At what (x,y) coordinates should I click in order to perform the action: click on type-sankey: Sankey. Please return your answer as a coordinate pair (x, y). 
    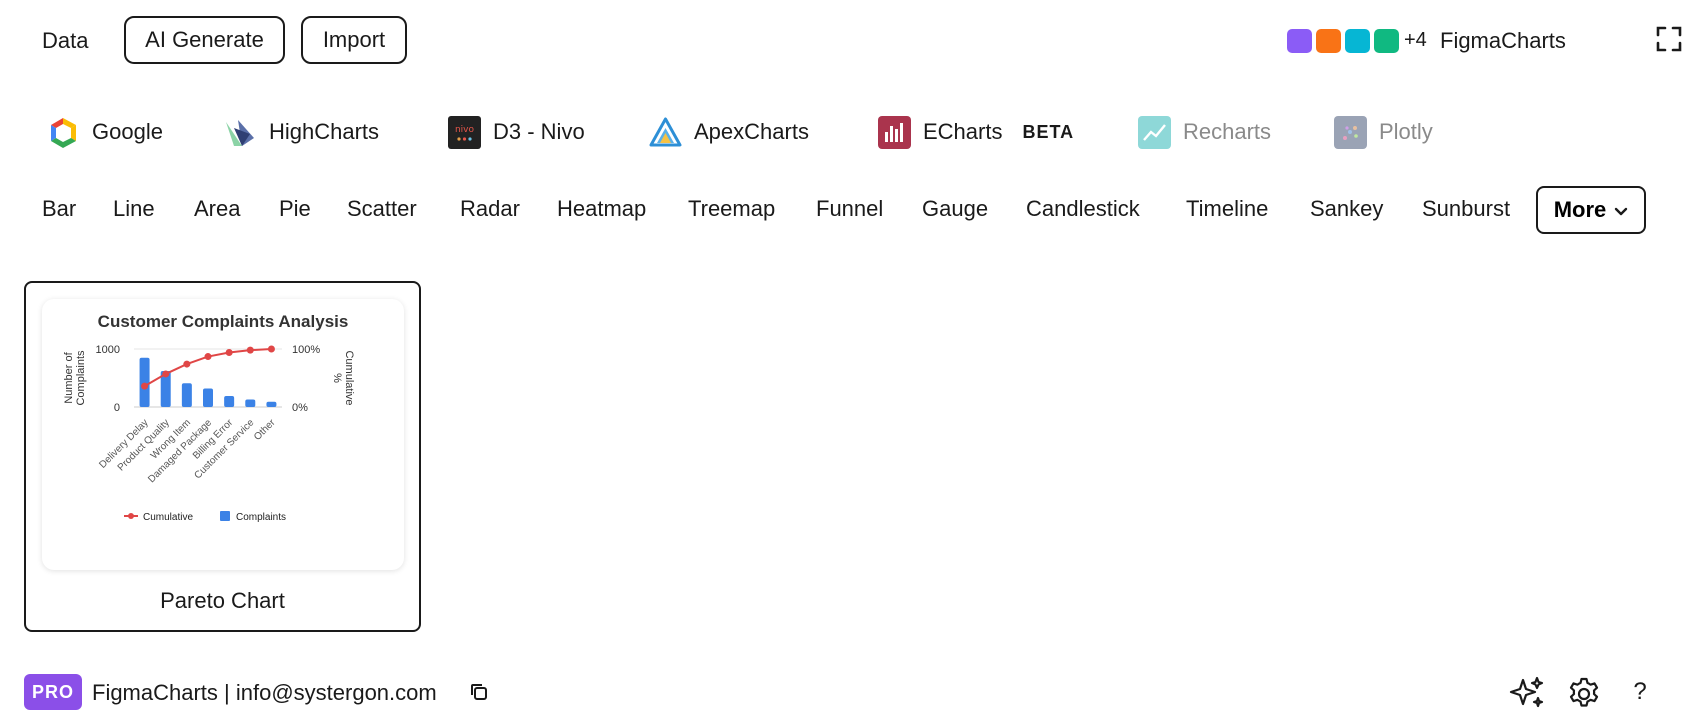
    Looking at the image, I should click on (1346, 209).